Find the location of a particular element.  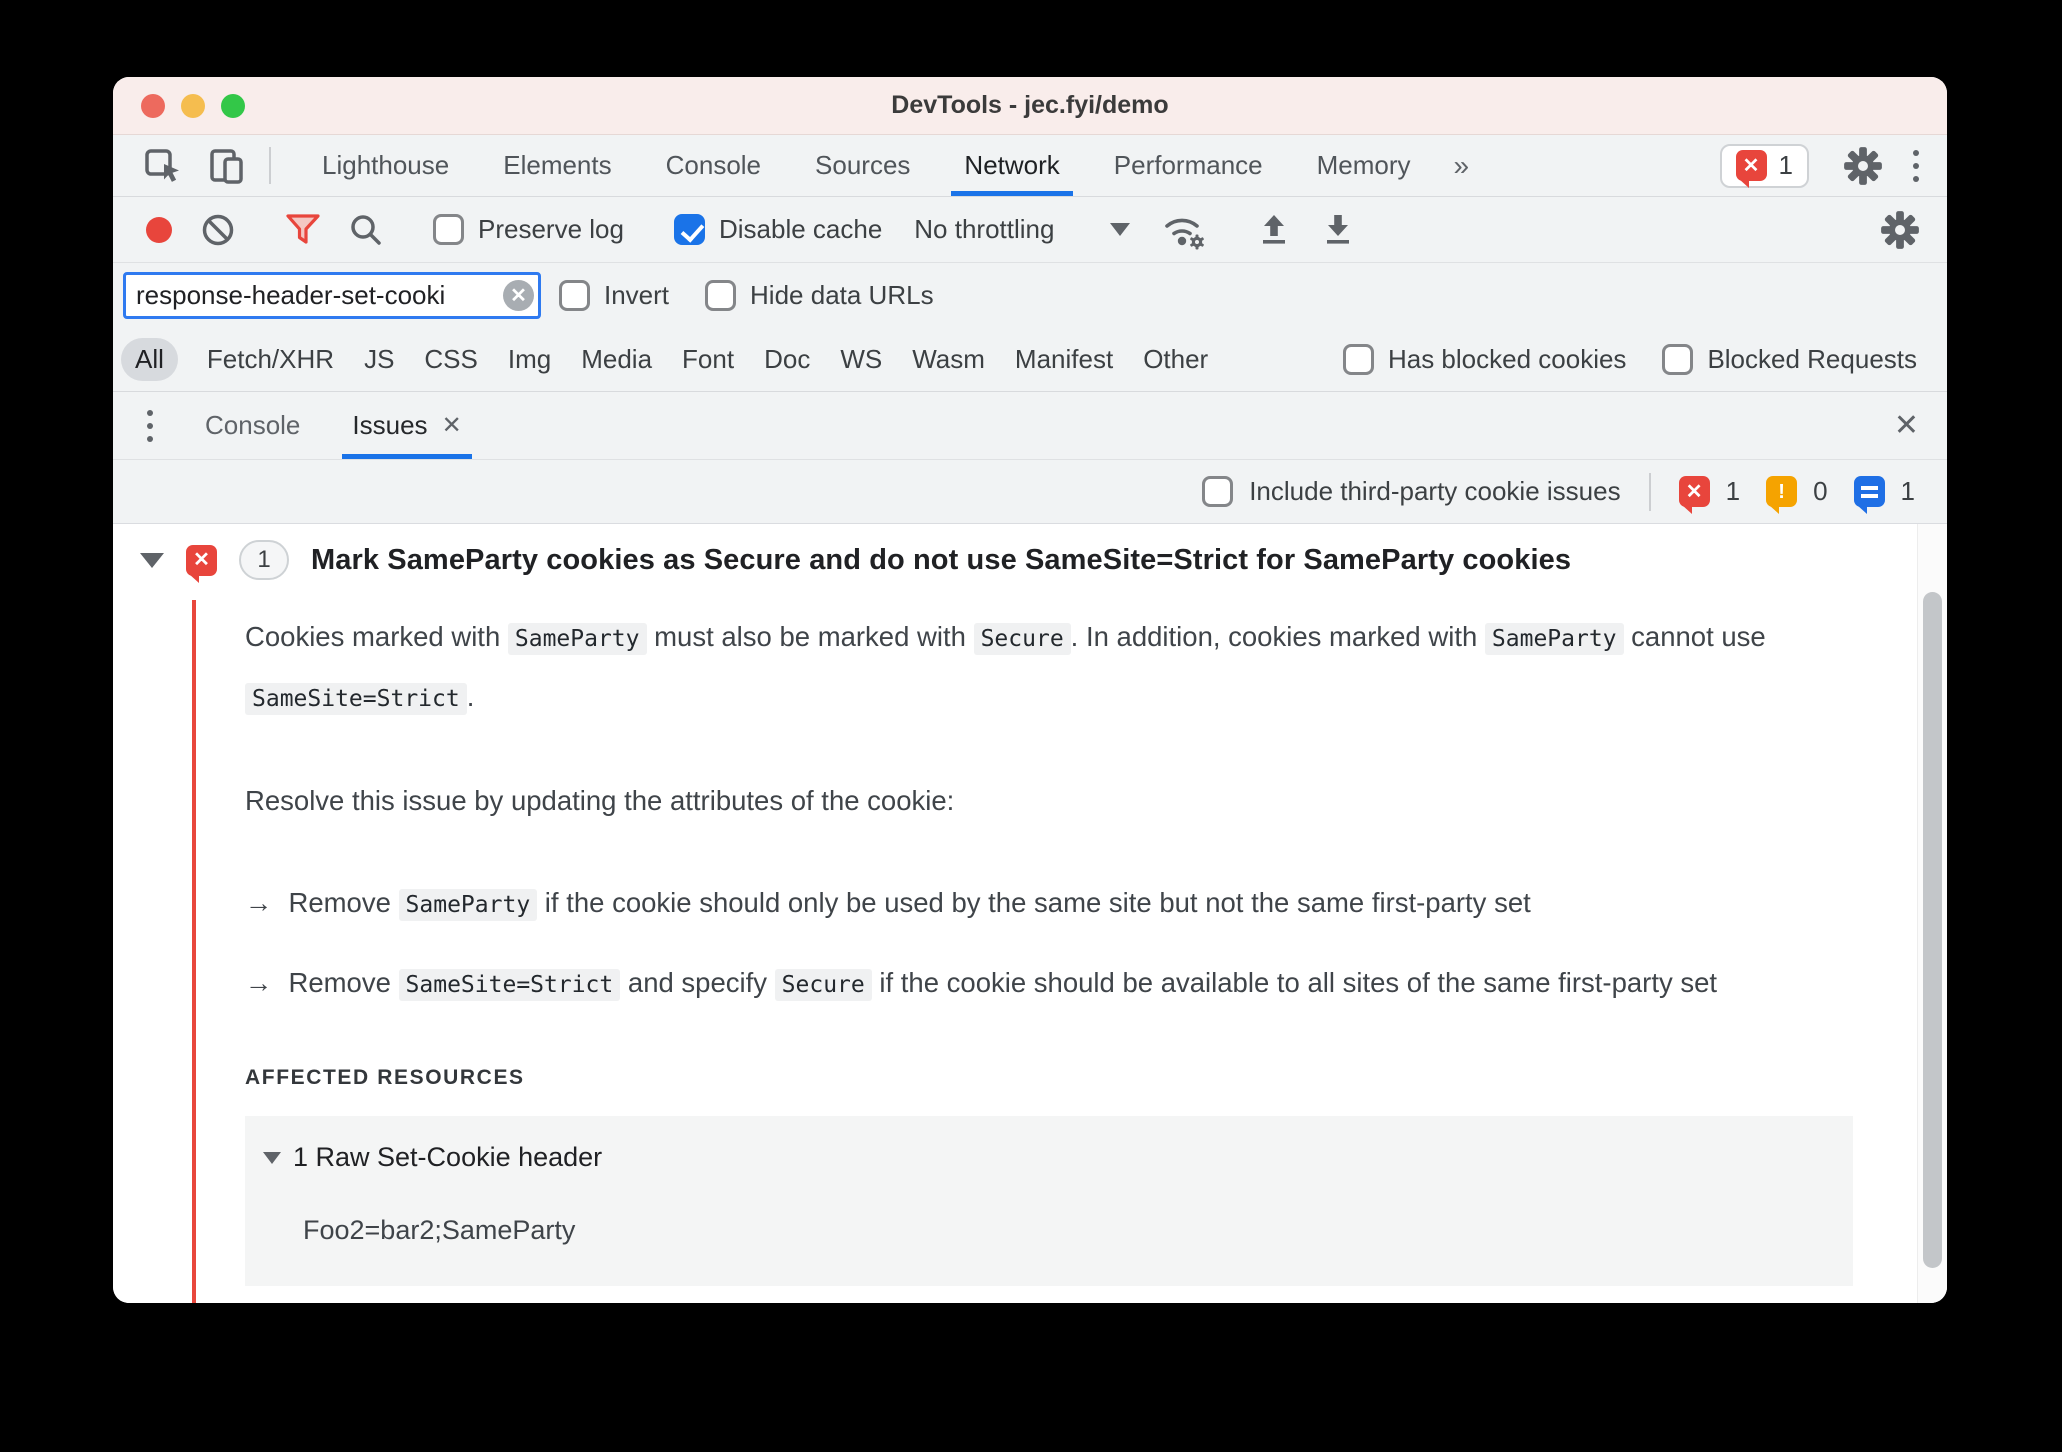

info-bubble-icon is located at coordinates (1869, 495).